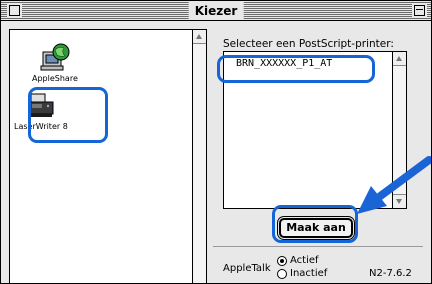  I want to click on laserwriter-highlight, so click(68, 115).